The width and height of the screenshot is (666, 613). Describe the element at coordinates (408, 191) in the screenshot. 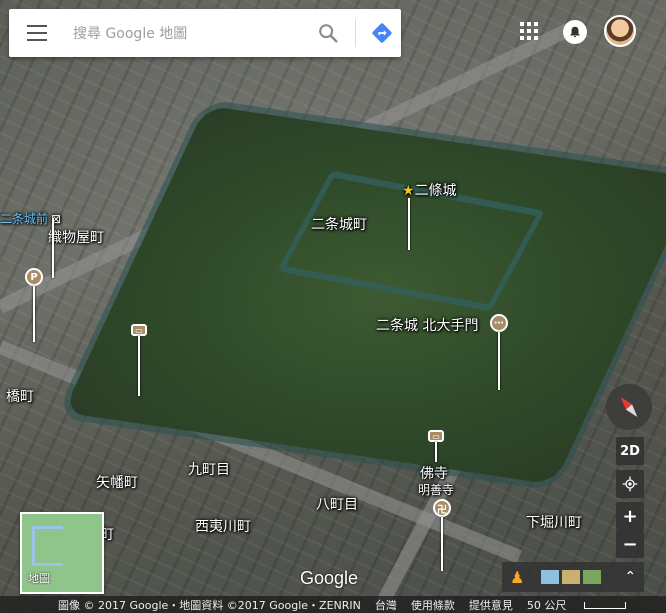

I see `star-icon: ★` at that location.